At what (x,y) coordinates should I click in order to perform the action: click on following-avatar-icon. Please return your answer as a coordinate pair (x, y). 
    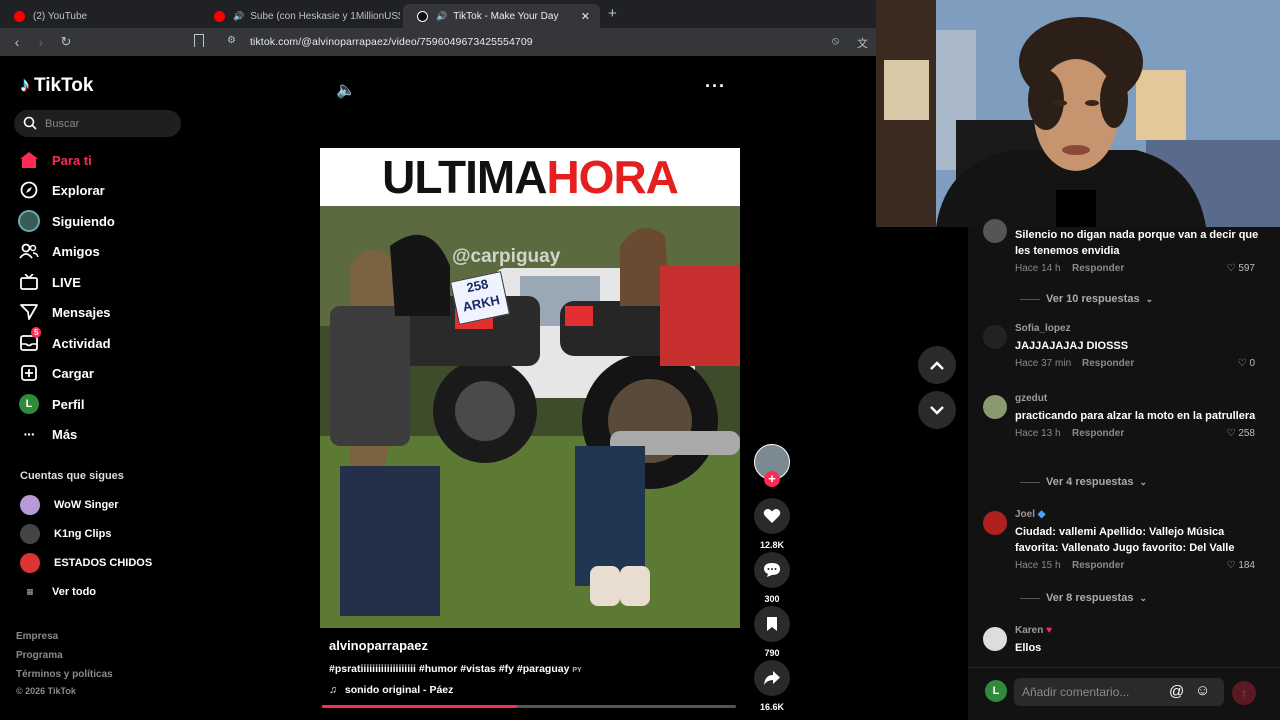
    Looking at the image, I should click on (29, 221).